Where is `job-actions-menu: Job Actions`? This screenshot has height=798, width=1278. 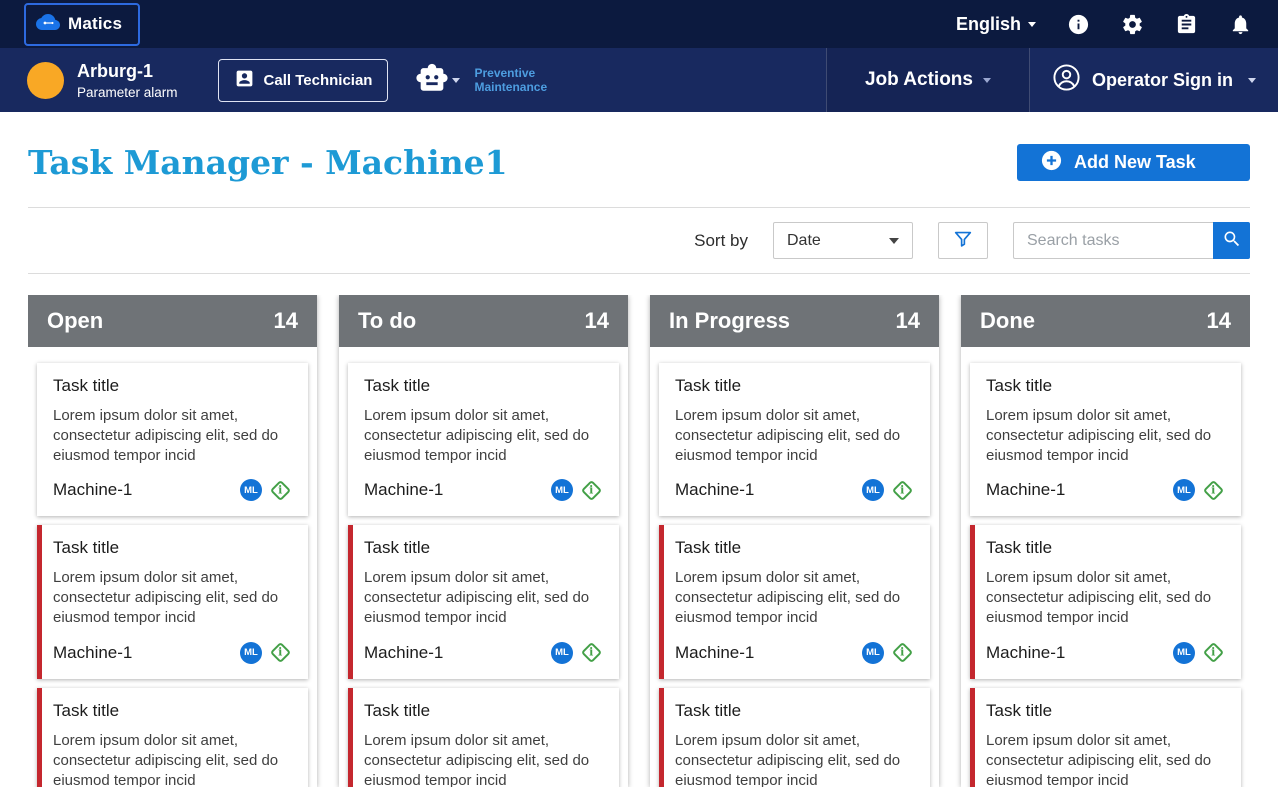 job-actions-menu: Job Actions is located at coordinates (927, 80).